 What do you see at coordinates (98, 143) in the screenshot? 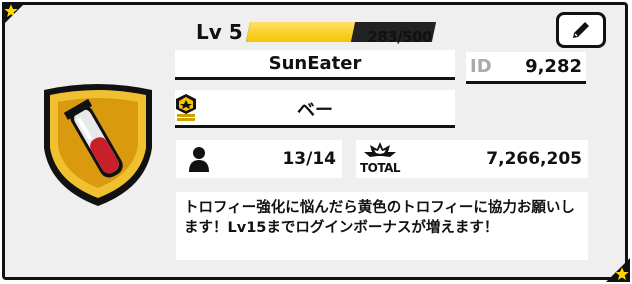
I see `gold-shield-test-tube-badge-icon` at bounding box center [98, 143].